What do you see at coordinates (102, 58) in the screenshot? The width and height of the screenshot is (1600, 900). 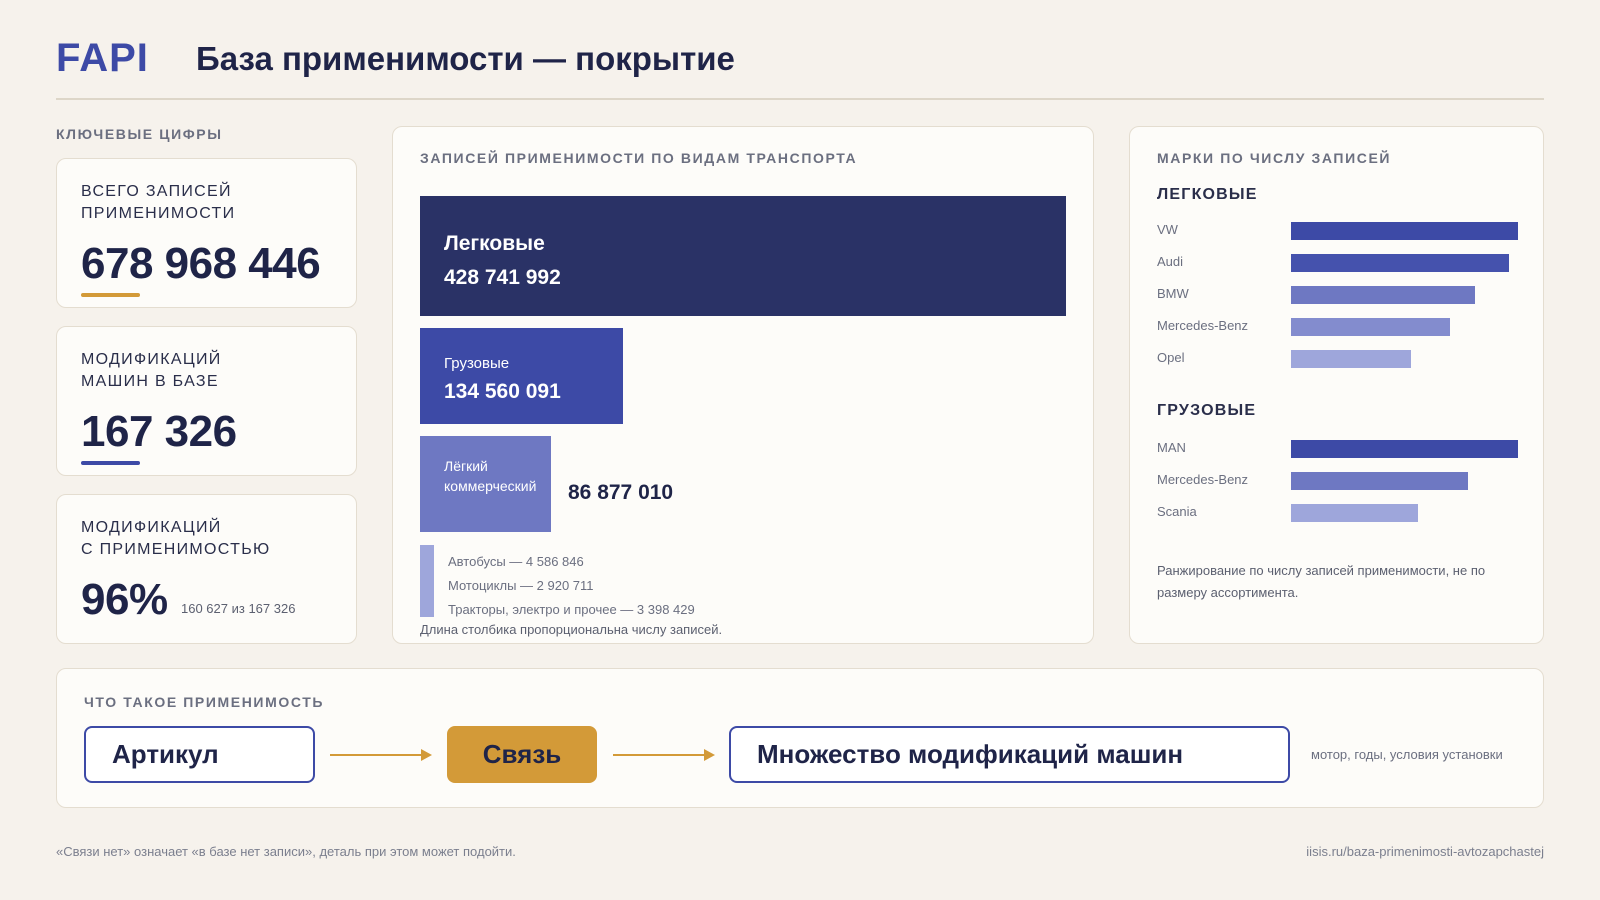 I see `fapi-logo: FAPI` at bounding box center [102, 58].